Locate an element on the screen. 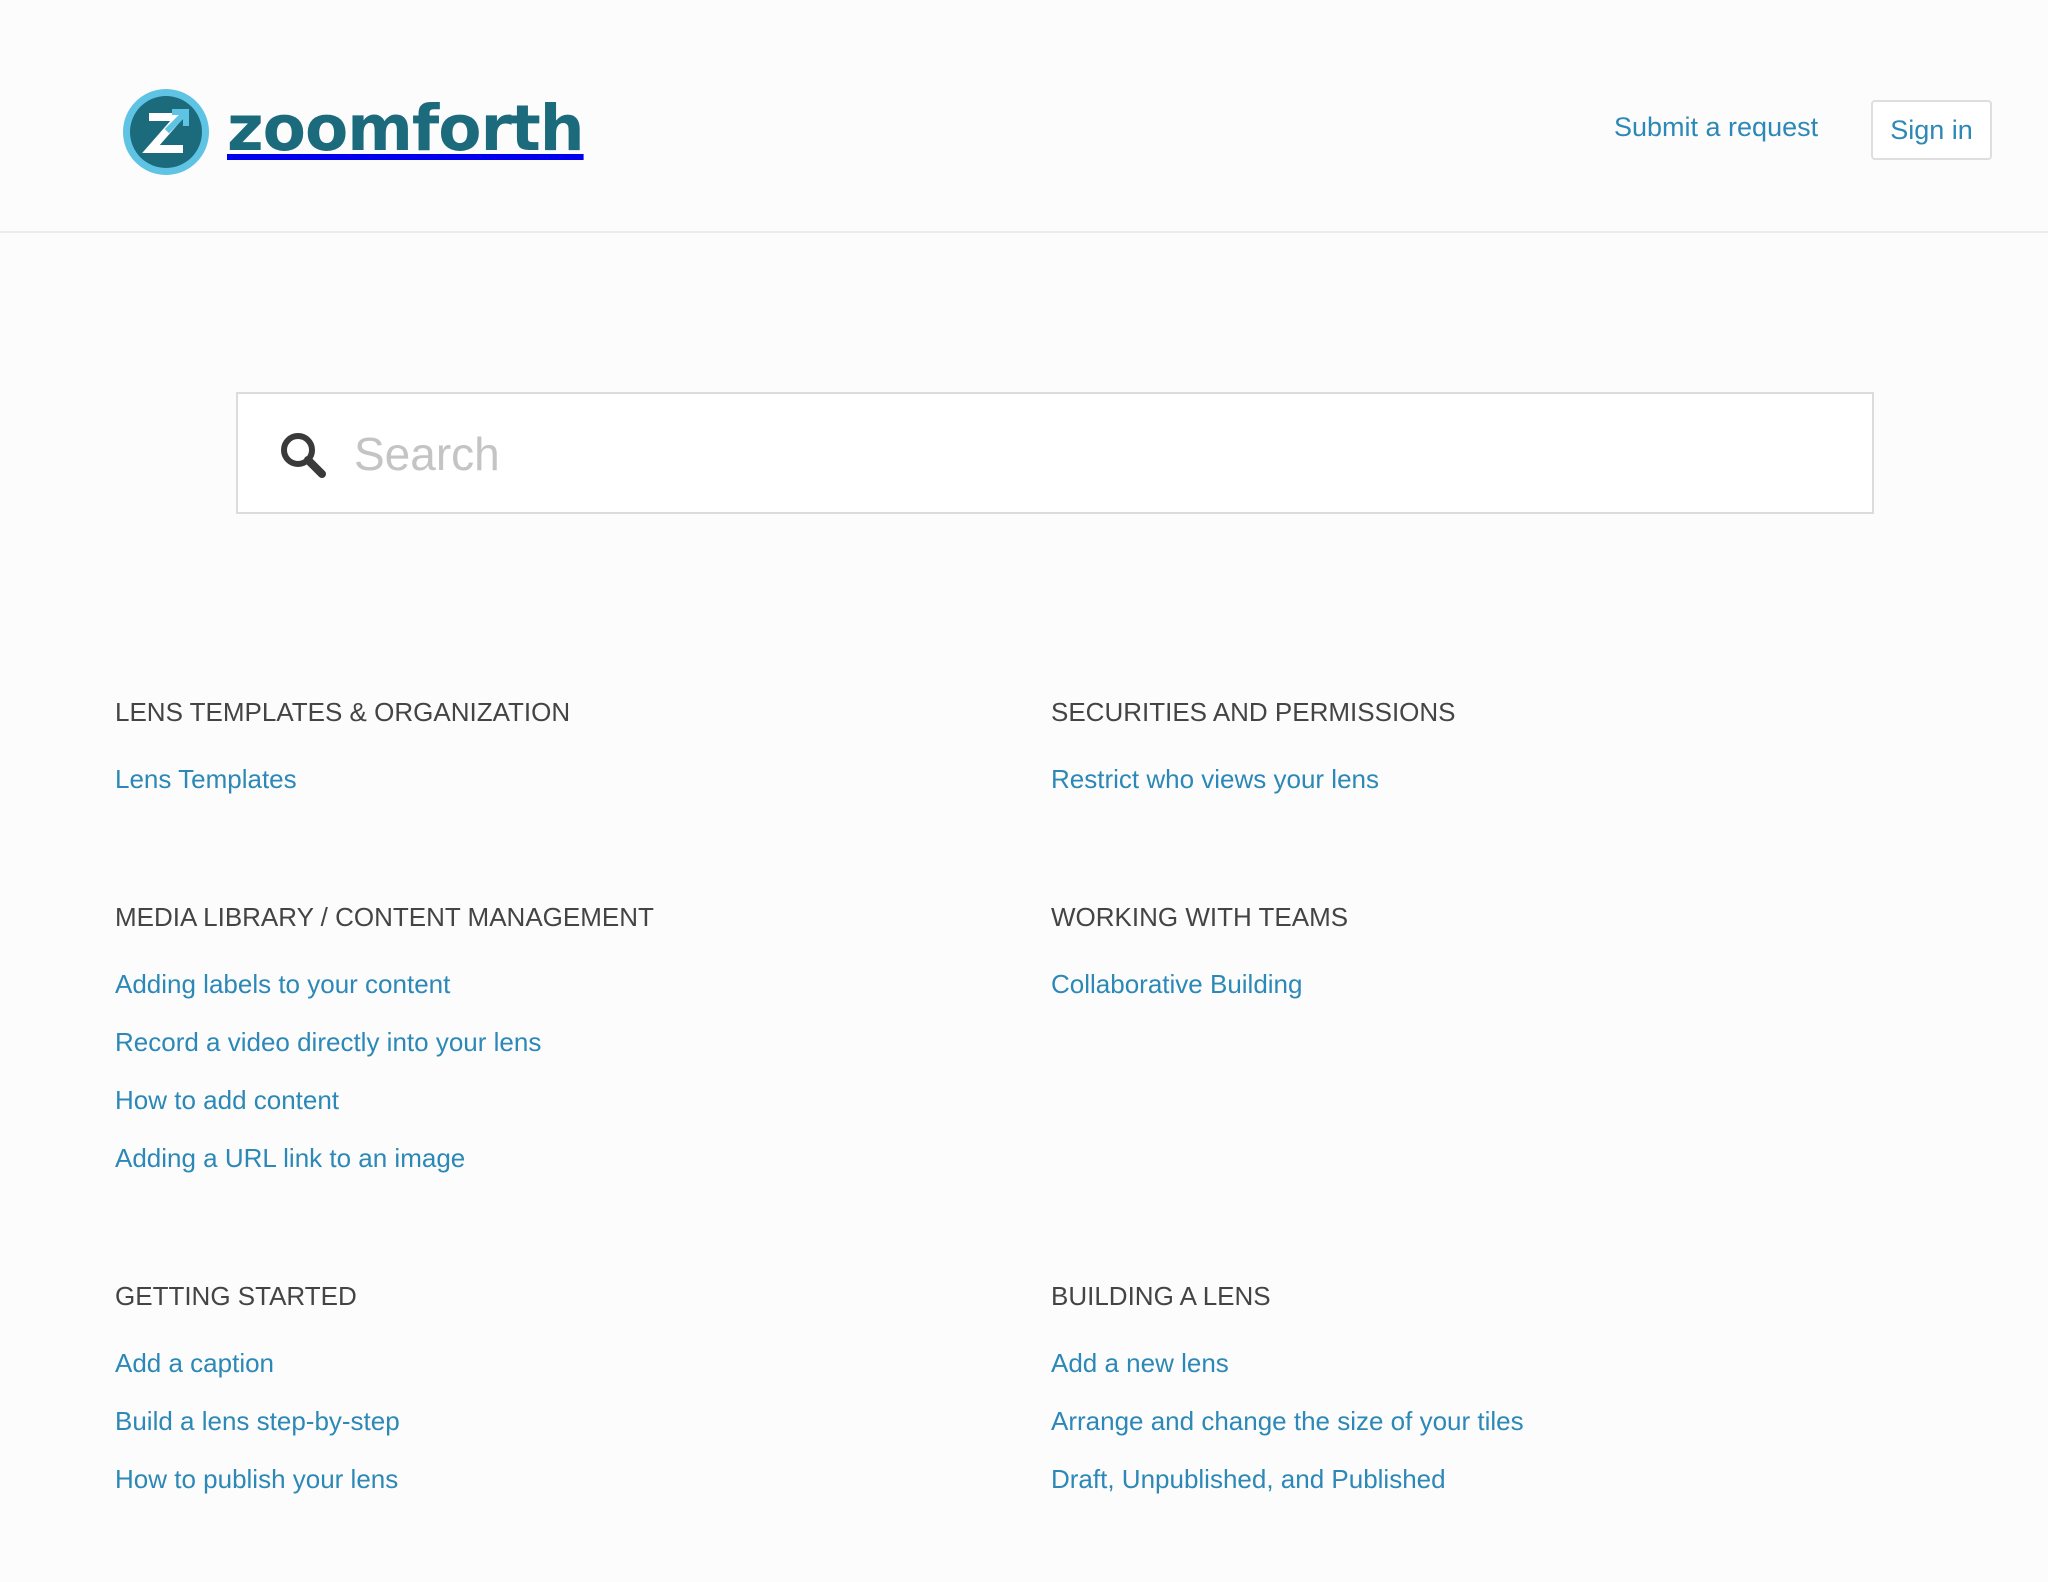  site-header: zoomforth Submit a request Sign in is located at coordinates (1024, 116).